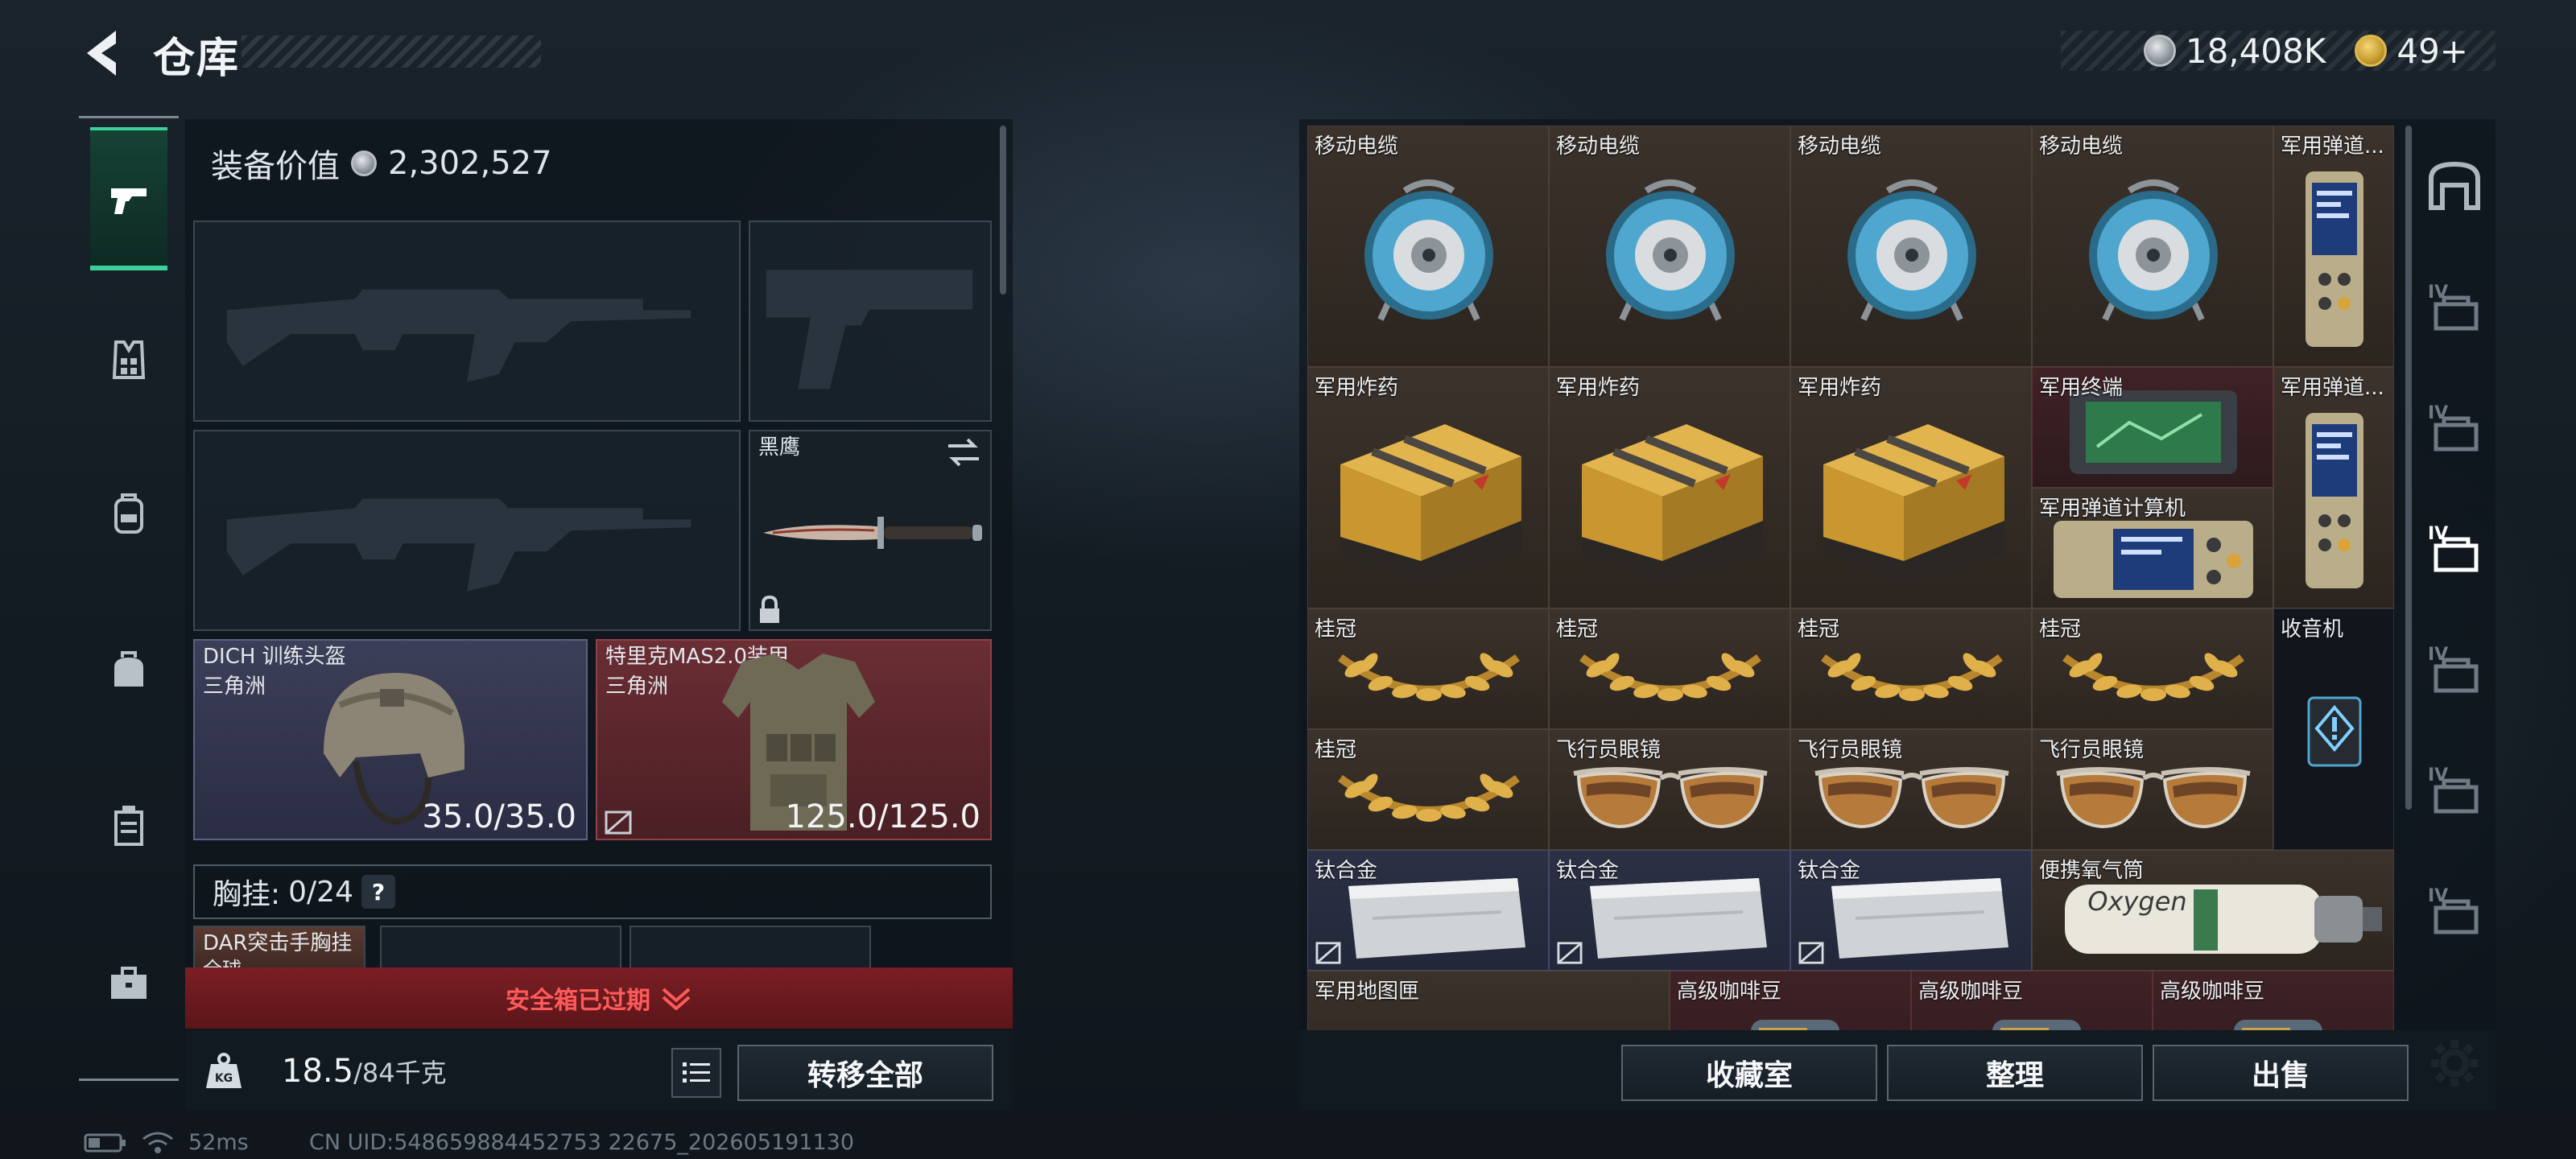 The image size is (2576, 1159). Describe the element at coordinates (128, 982) in the screenshot. I see `tab-toolbox` at that location.